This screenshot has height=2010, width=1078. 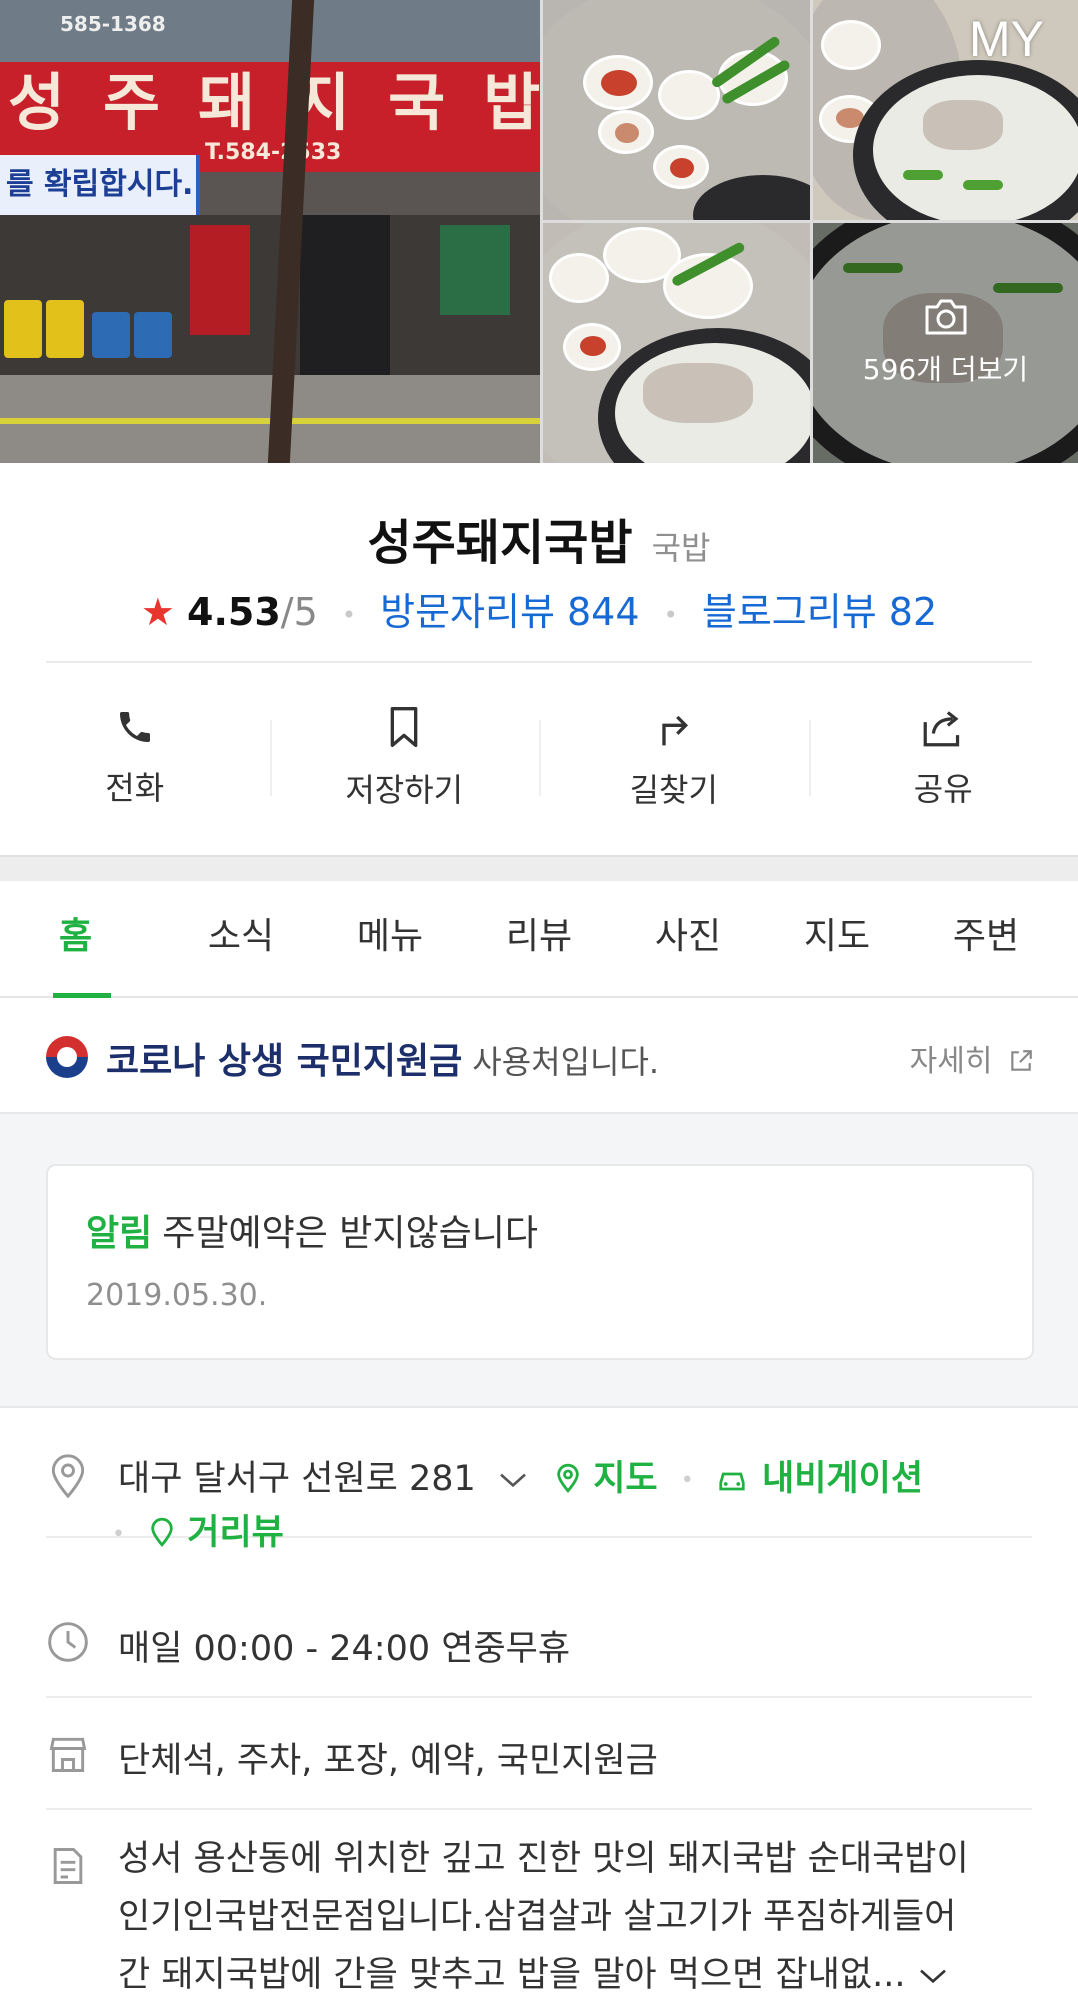 What do you see at coordinates (119, 1233) in the screenshot?
I see `notice-tag: 알림` at bounding box center [119, 1233].